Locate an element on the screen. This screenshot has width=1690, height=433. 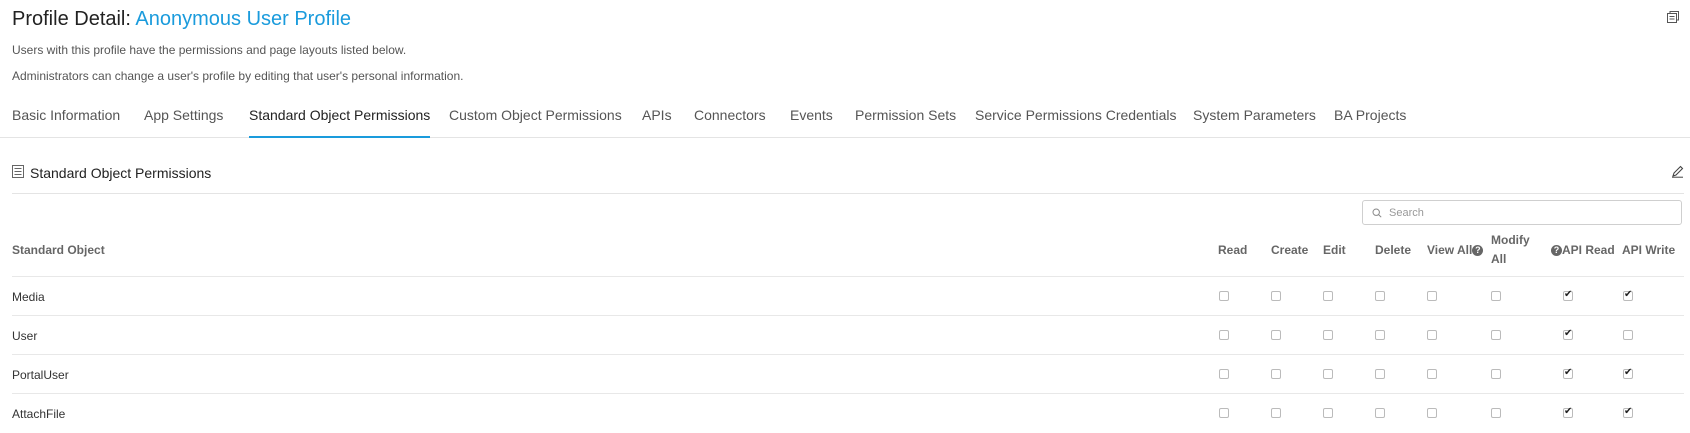
object-name: User is located at coordinates (25, 336).